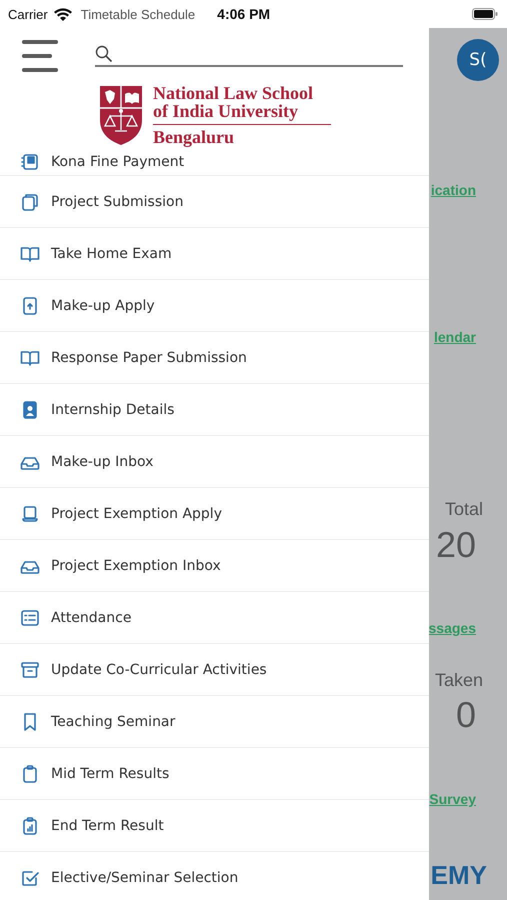 This screenshot has width=507, height=900. What do you see at coordinates (214, 774) in the screenshot?
I see `menu-item: Mid Term Results` at bounding box center [214, 774].